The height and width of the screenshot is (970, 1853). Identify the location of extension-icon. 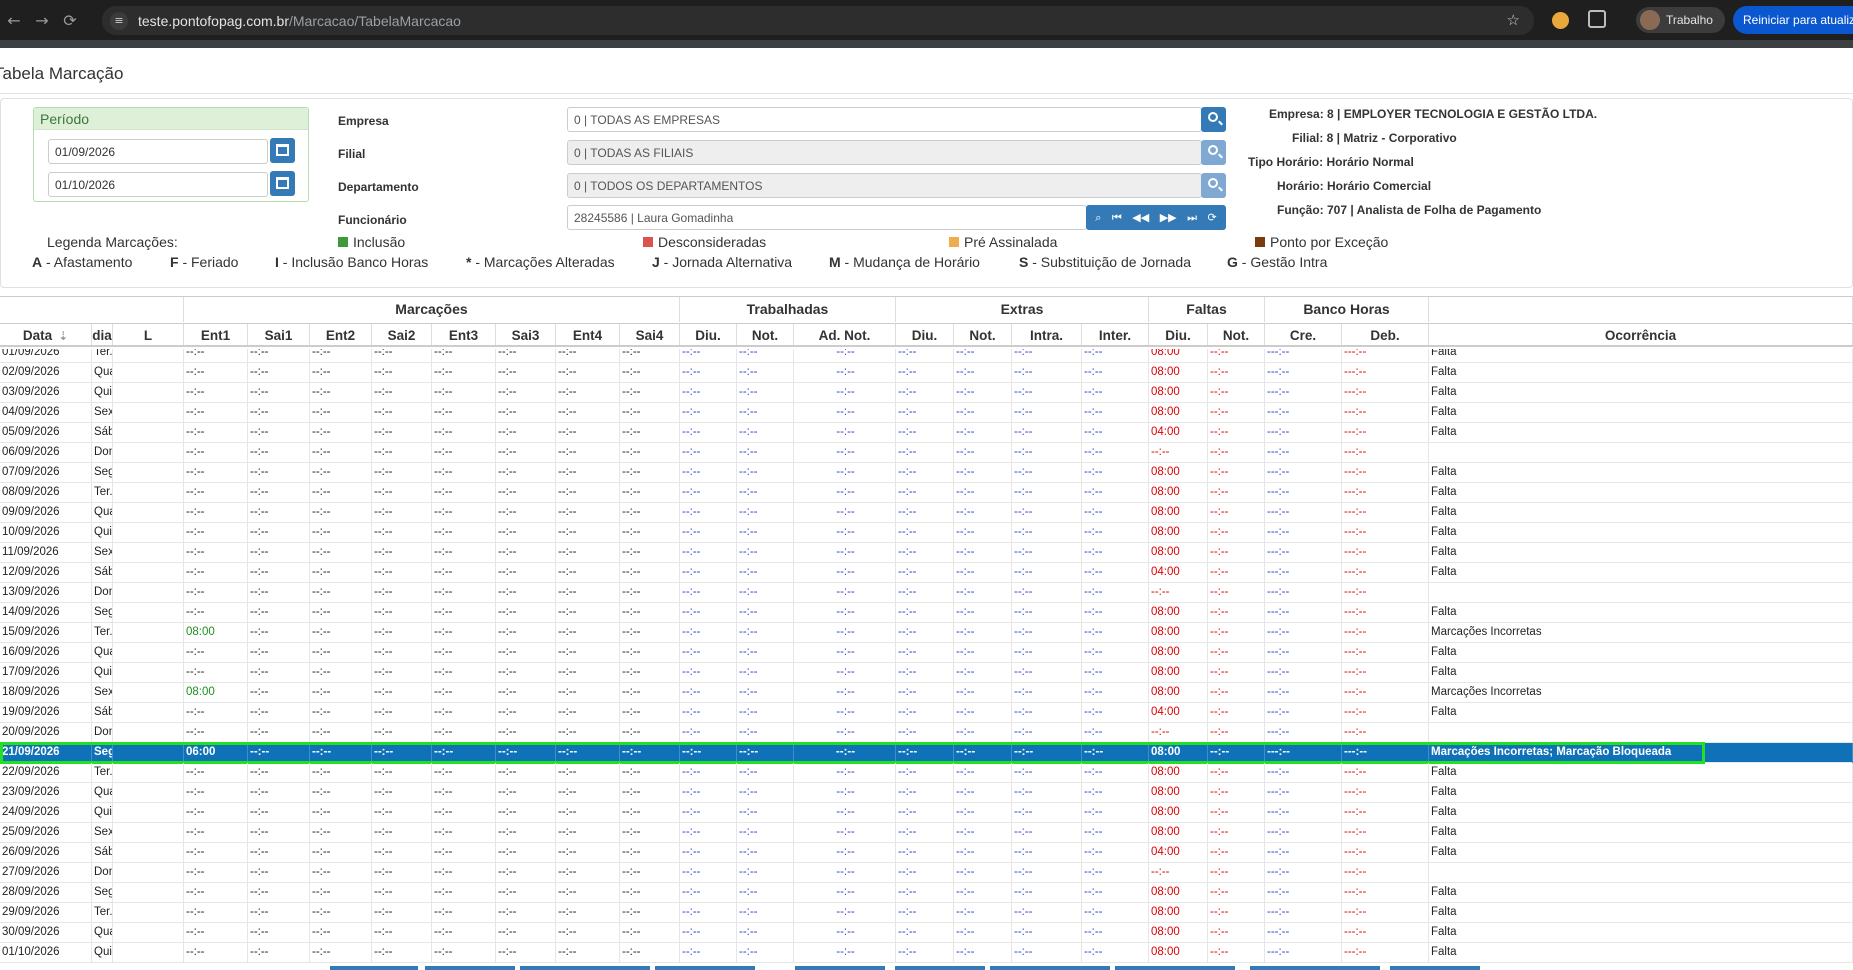
(1560, 20).